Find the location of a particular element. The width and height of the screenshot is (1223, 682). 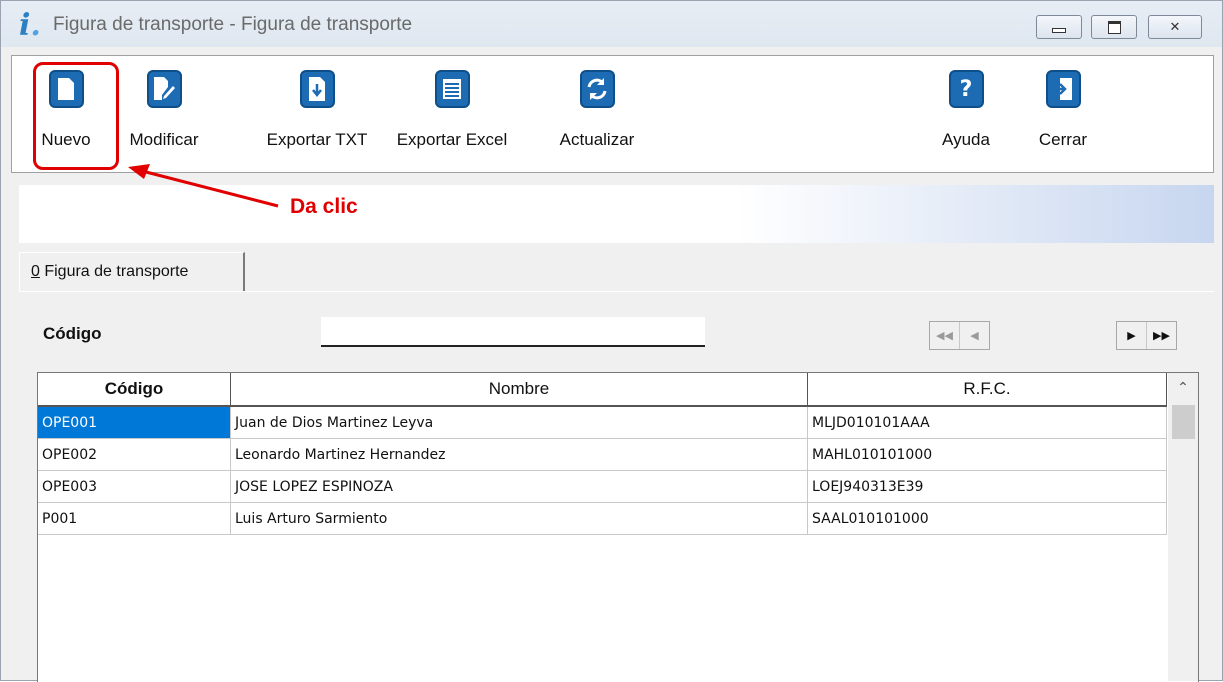

column-header-codigo: Código is located at coordinates (134, 390).